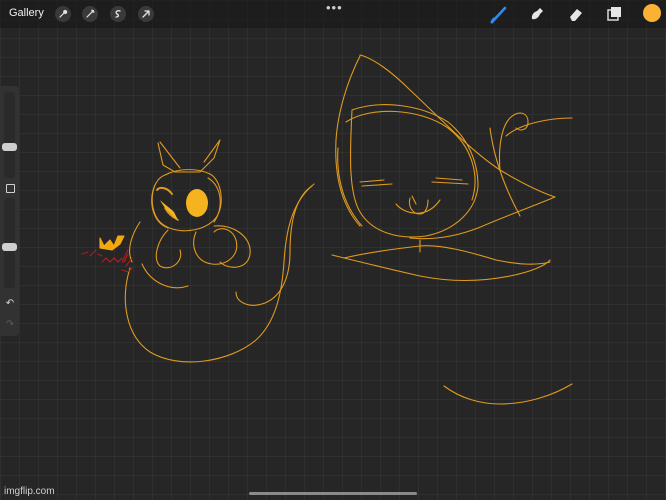 This screenshot has width=666, height=500. What do you see at coordinates (10, 188) in the screenshot?
I see `modify-button` at bounding box center [10, 188].